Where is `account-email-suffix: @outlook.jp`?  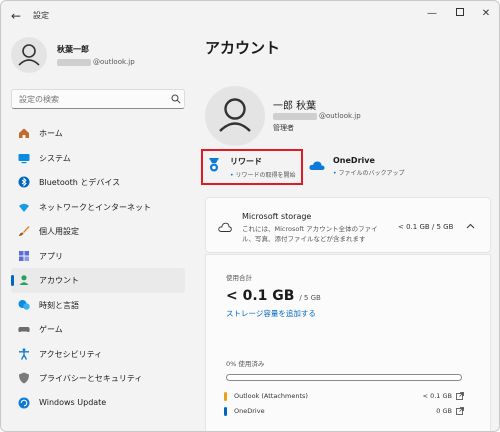
account-email-suffix: @outlook.jp is located at coordinates (340, 116).